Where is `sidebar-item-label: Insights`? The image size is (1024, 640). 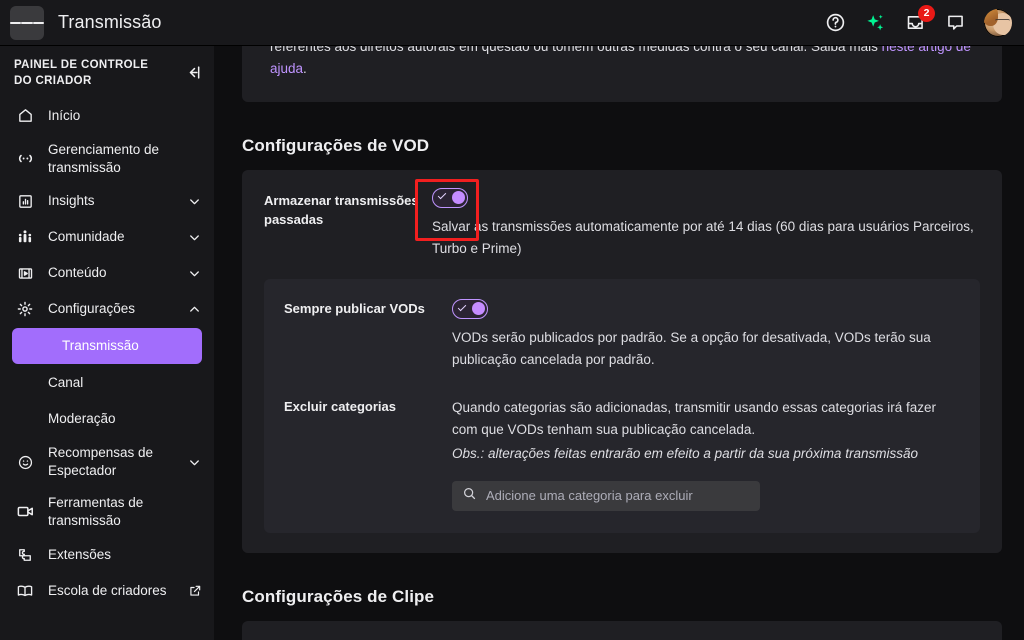
sidebar-item-label: Insights is located at coordinates (71, 201).